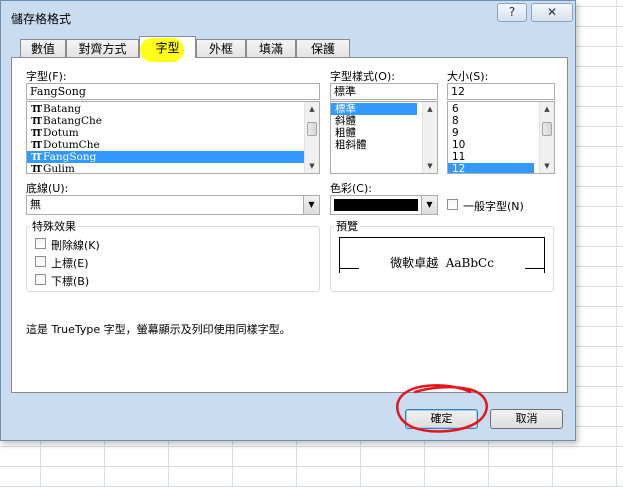  I want to click on font-name: Batang, so click(62, 109).